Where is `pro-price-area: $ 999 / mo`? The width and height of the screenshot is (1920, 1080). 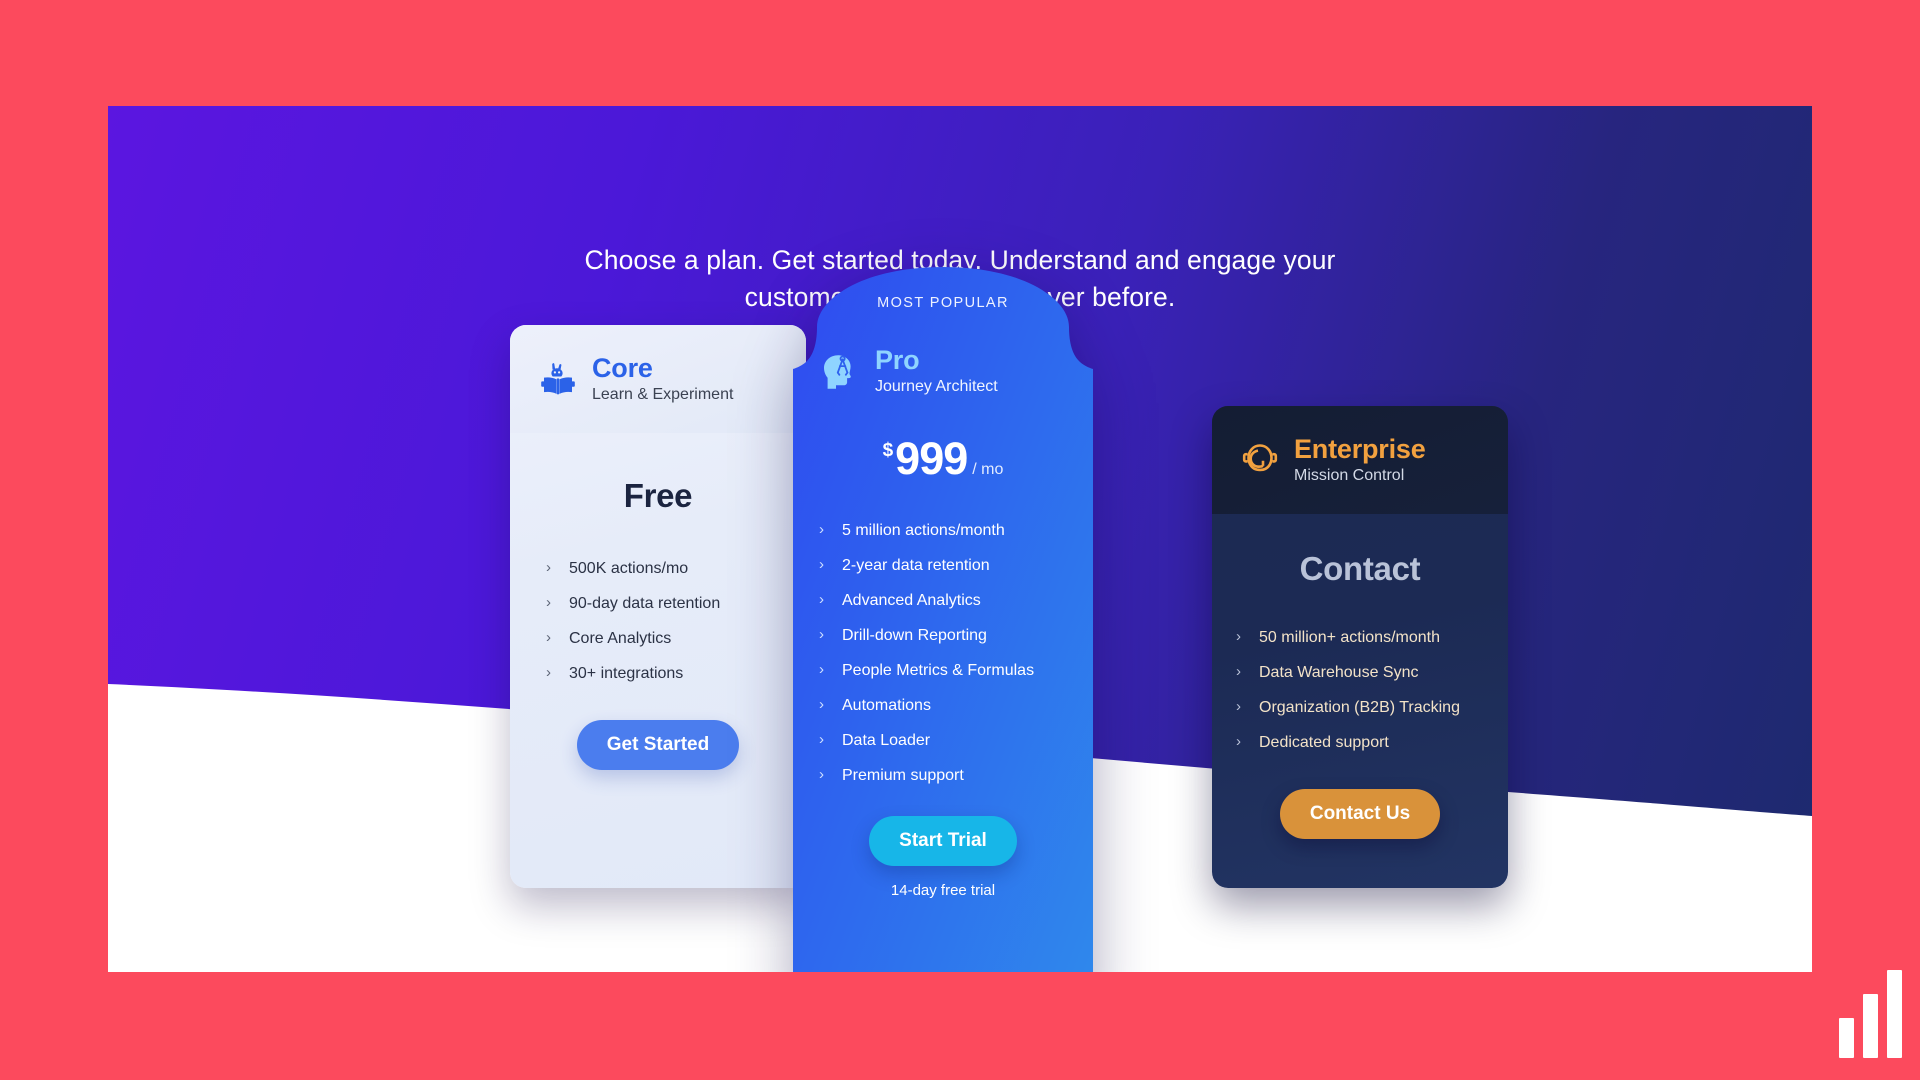 pro-price-area: $ 999 / mo is located at coordinates (943, 459).